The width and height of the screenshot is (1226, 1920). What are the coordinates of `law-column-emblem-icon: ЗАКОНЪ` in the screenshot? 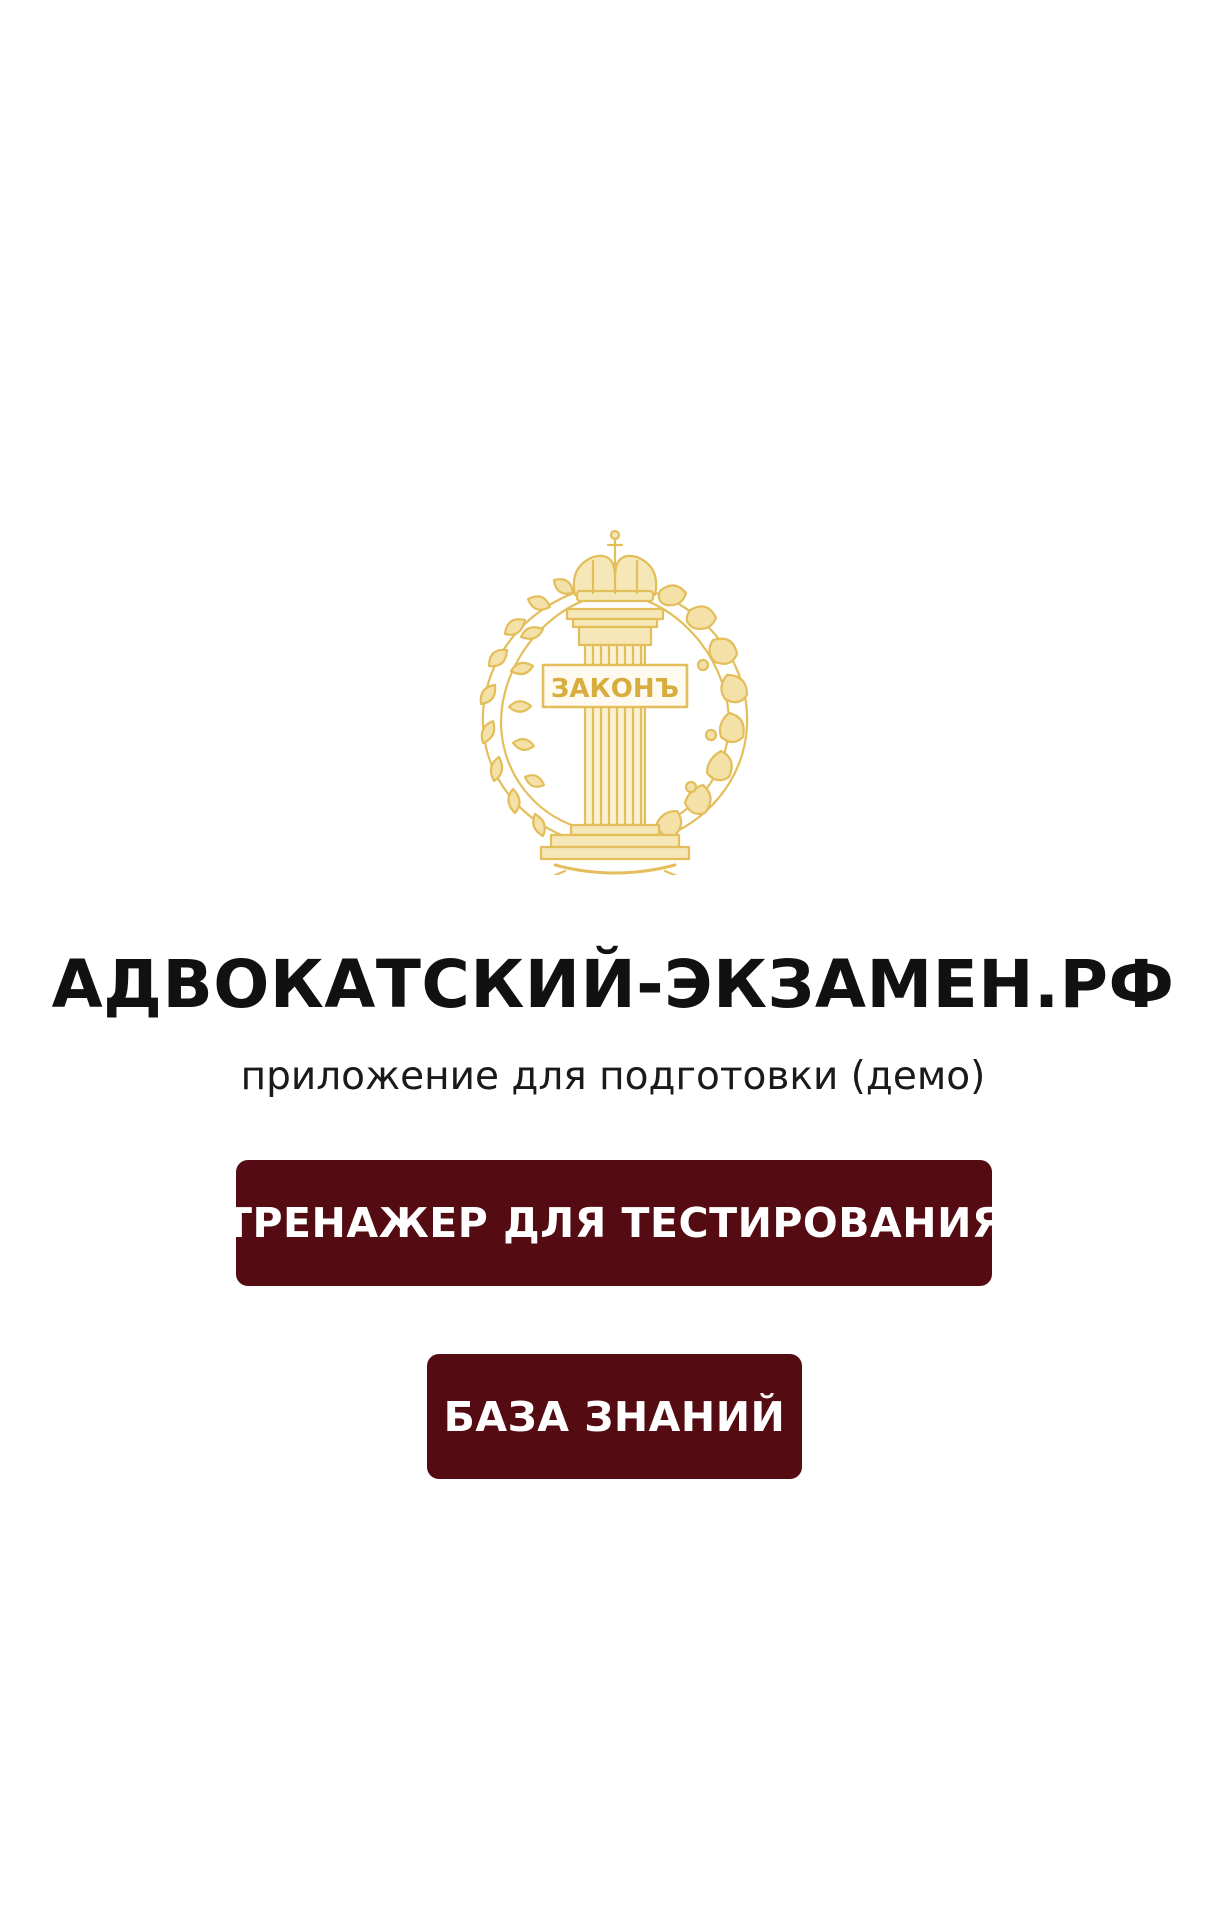 It's located at (615, 700).